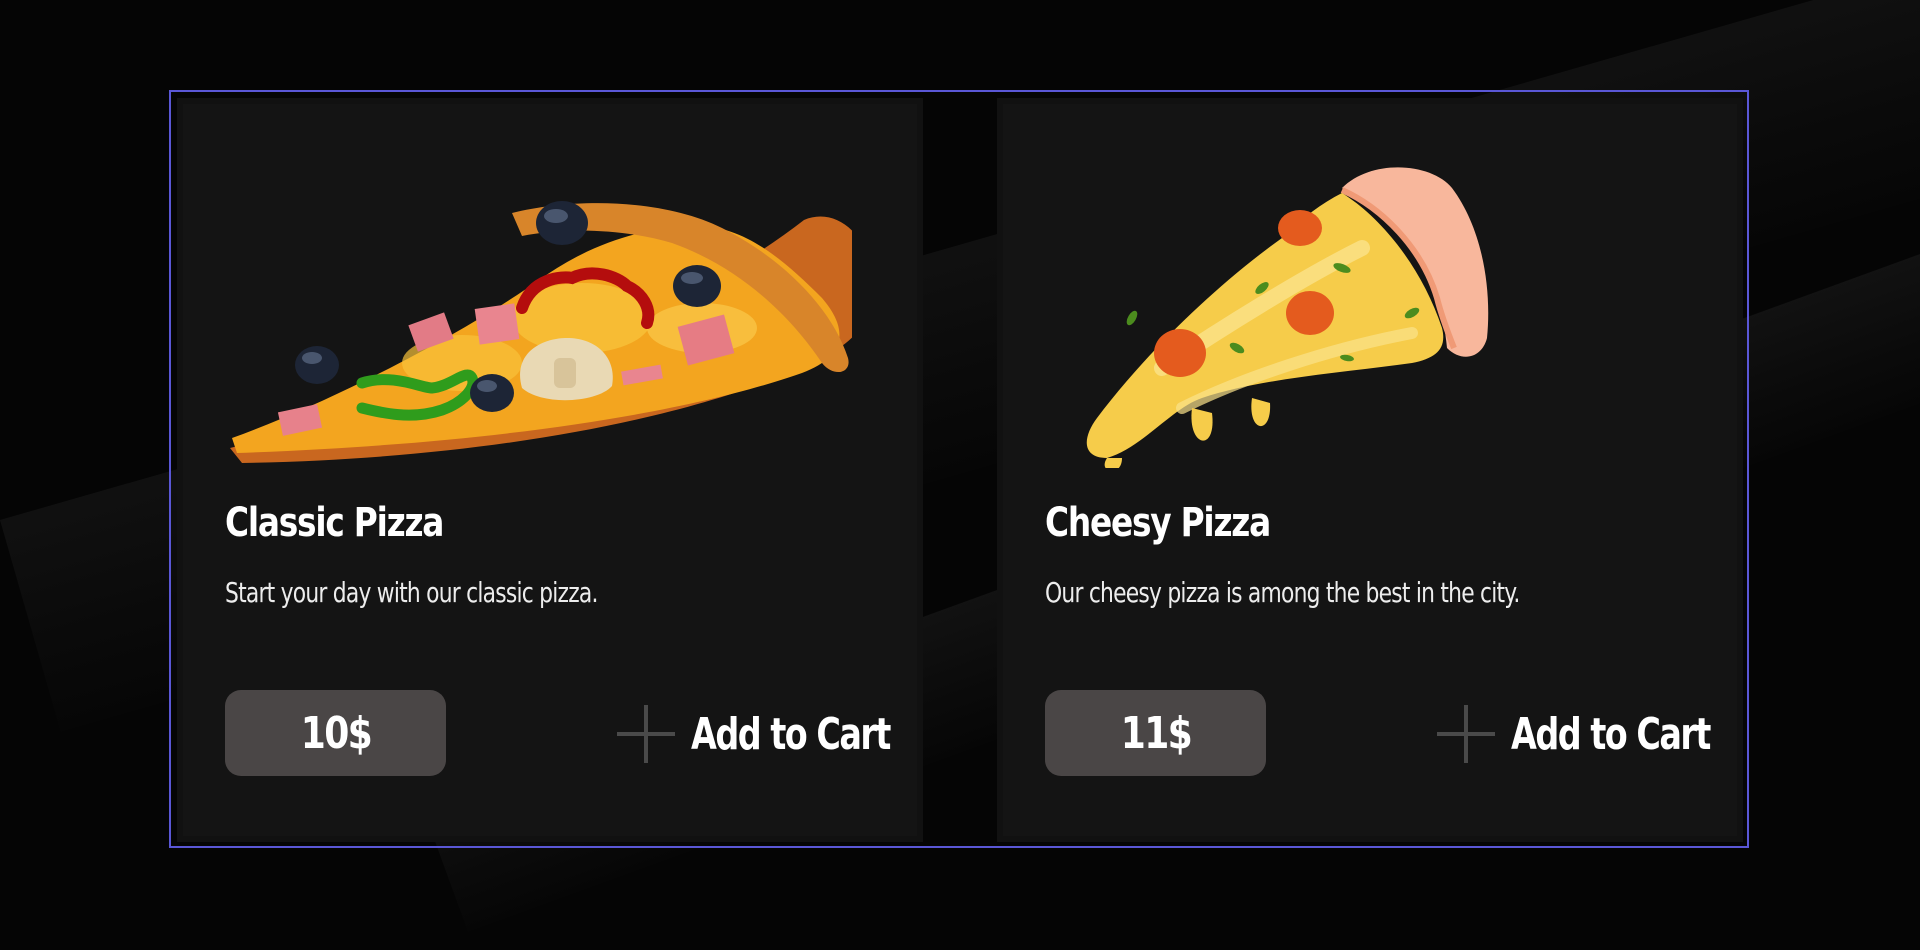 The height and width of the screenshot is (950, 1920). I want to click on price-badge: 10$, so click(335, 733).